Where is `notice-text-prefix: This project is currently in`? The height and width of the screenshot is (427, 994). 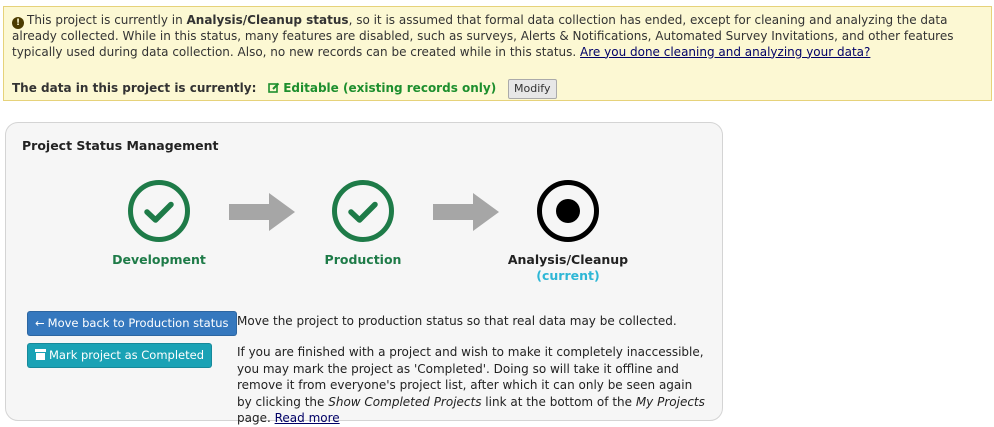 notice-text-prefix: This project is currently in is located at coordinates (107, 20).